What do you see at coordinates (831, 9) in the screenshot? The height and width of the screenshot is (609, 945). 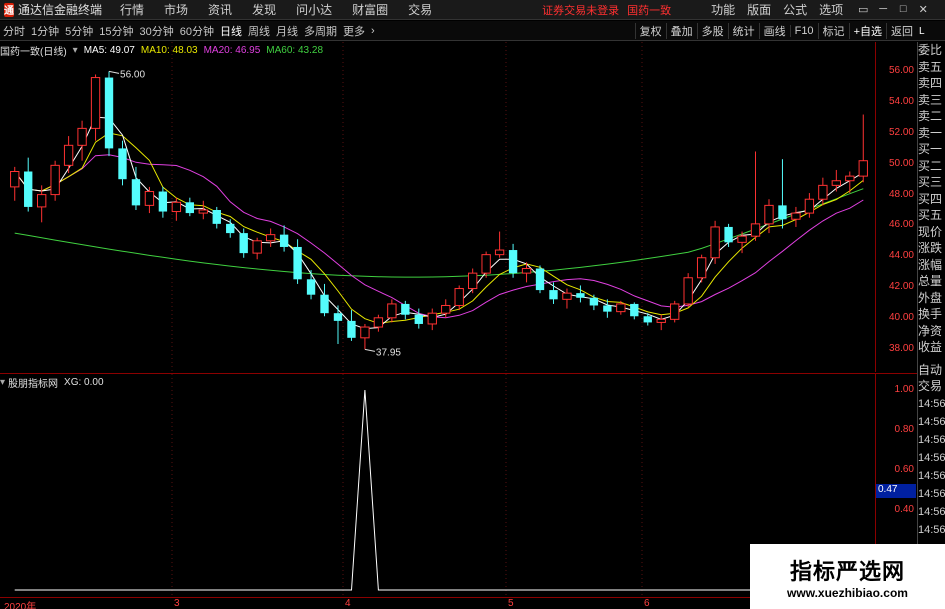 I see `menu-options: 选项` at bounding box center [831, 9].